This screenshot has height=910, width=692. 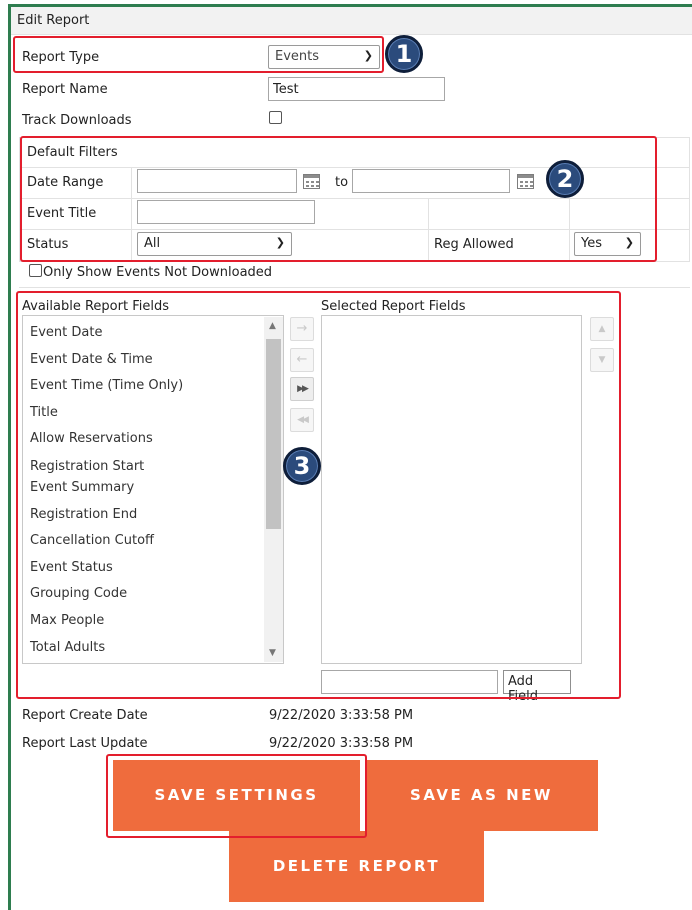 What do you see at coordinates (356, 866) in the screenshot?
I see `delete-report-button: DELETE REPORT` at bounding box center [356, 866].